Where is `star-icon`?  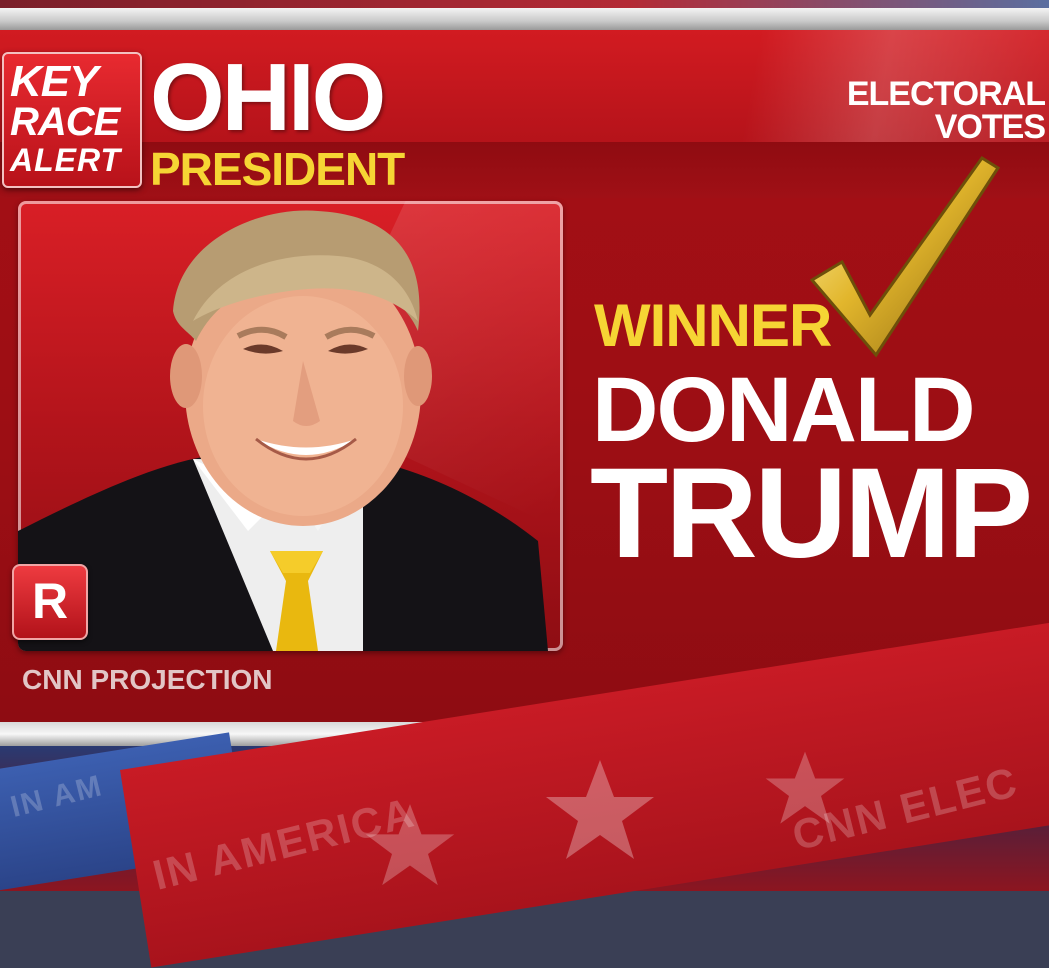
star-icon is located at coordinates (600, 809).